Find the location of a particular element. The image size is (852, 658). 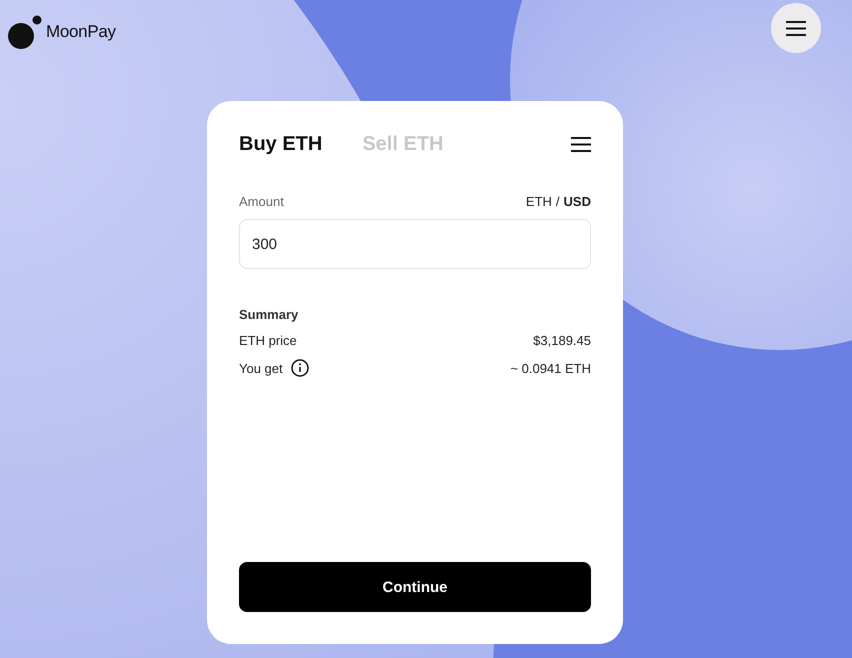

continue-button: Continue is located at coordinates (415, 587).